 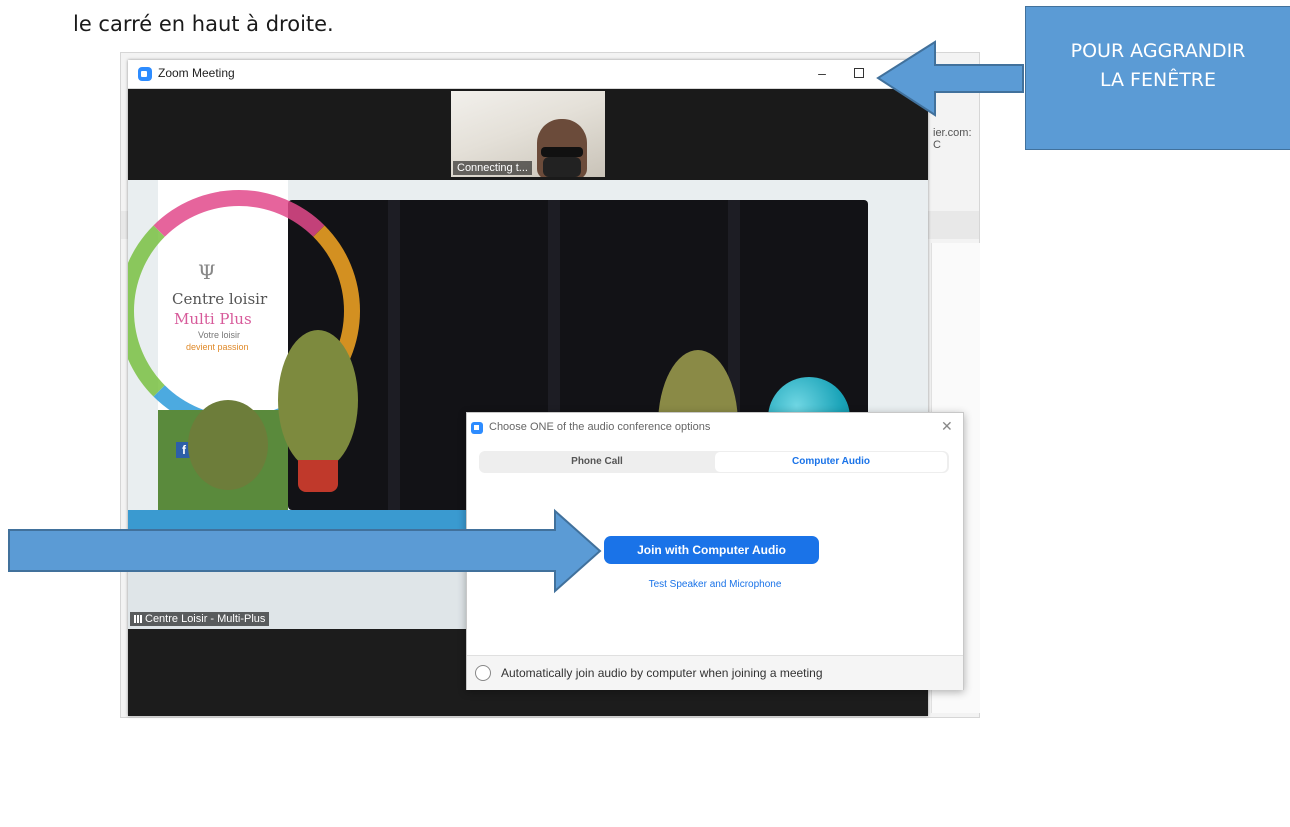 I want to click on arrow-to-join-button, so click(x=305, y=551).